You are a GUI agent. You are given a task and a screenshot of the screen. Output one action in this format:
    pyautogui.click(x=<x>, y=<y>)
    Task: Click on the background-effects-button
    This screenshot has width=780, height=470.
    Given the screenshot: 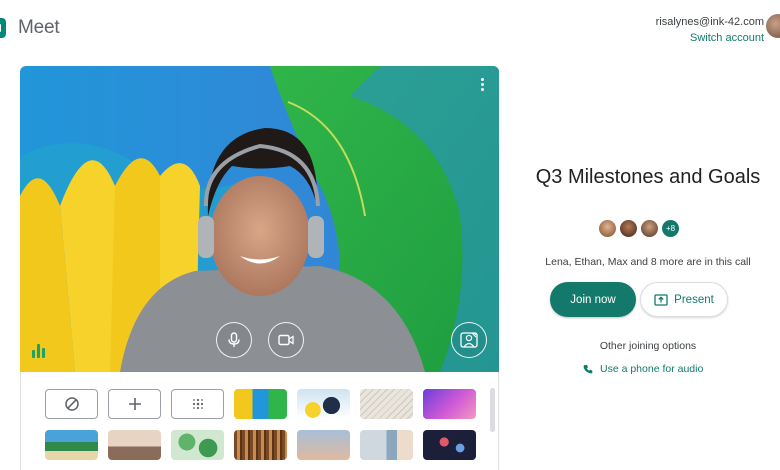 What is the action you would take?
    pyautogui.click(x=469, y=340)
    